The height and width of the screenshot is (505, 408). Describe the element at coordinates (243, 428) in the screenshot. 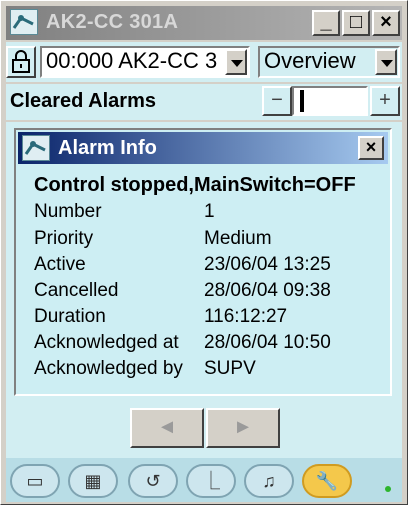

I see `next-alarm-button: ►` at that location.